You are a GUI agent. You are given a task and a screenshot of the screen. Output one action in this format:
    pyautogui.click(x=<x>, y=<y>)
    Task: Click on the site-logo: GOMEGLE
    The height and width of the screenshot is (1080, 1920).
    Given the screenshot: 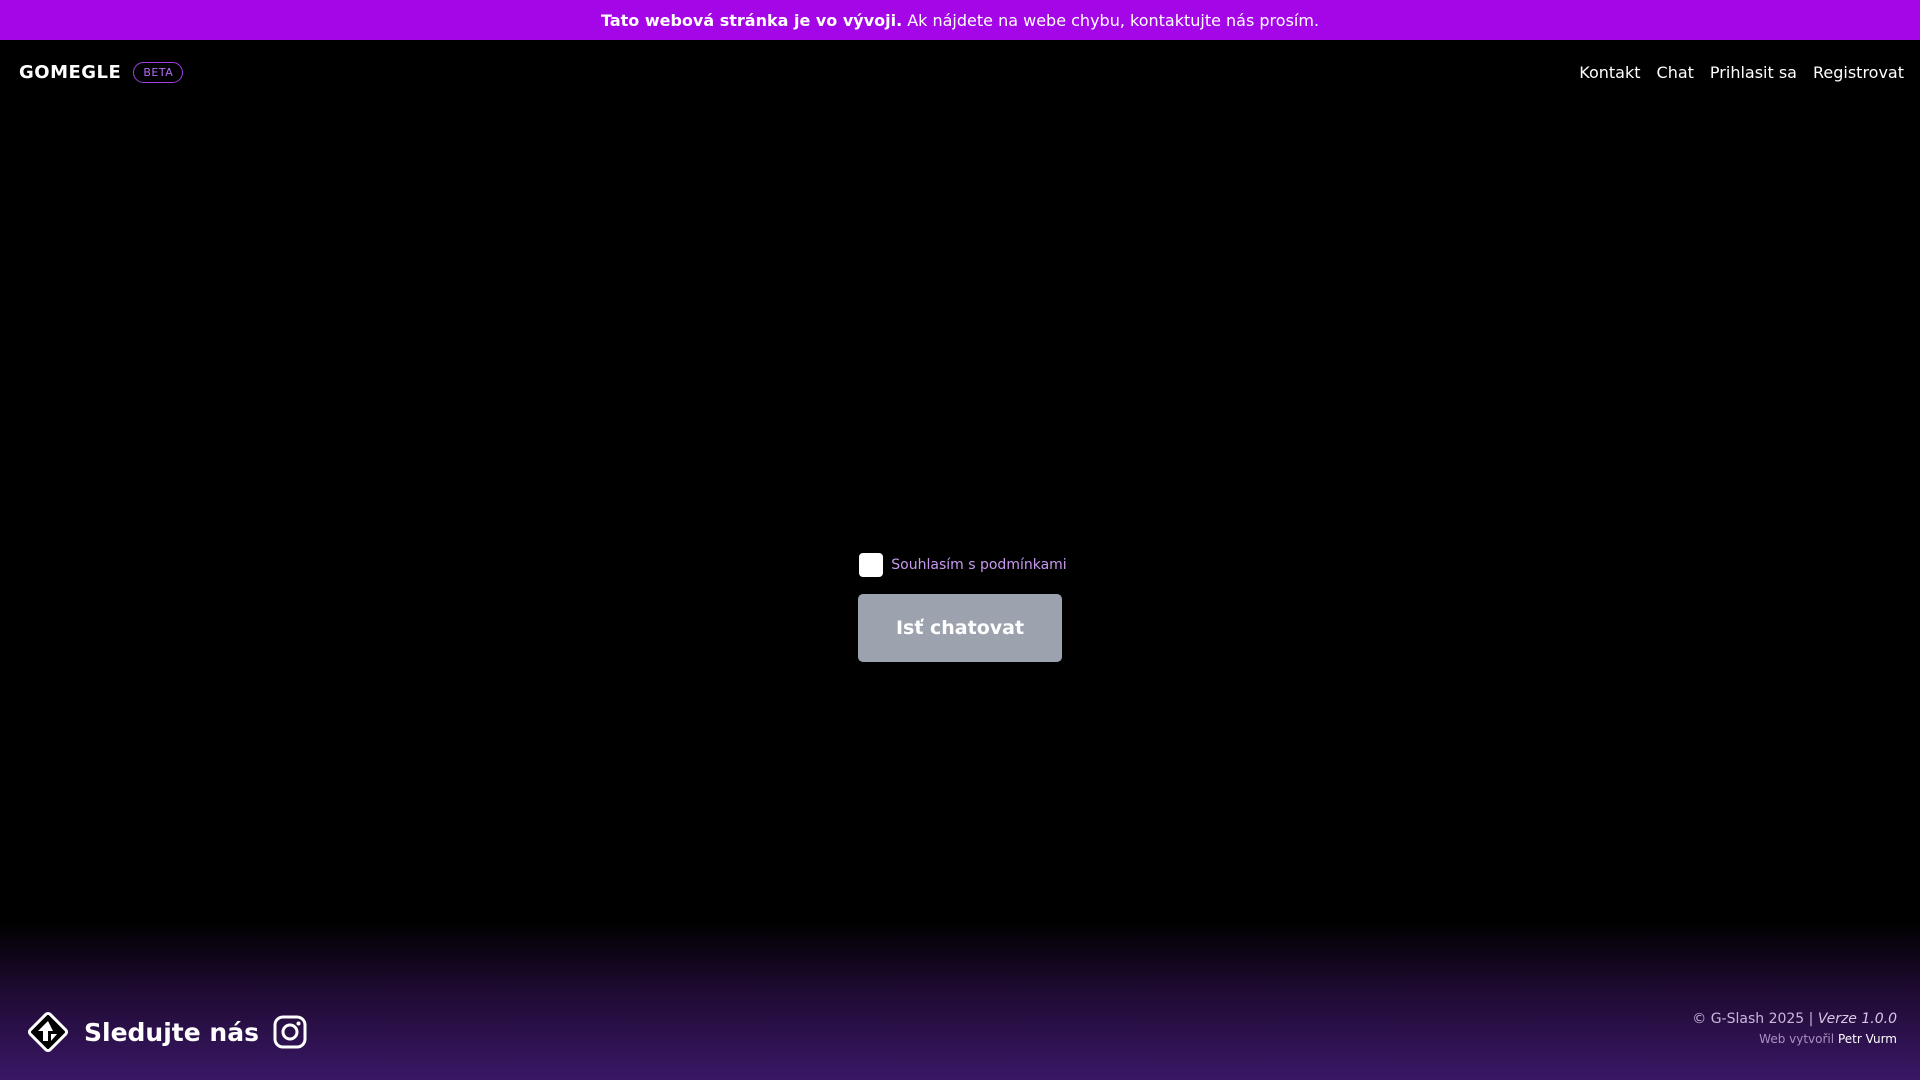 What is the action you would take?
    pyautogui.click(x=70, y=72)
    